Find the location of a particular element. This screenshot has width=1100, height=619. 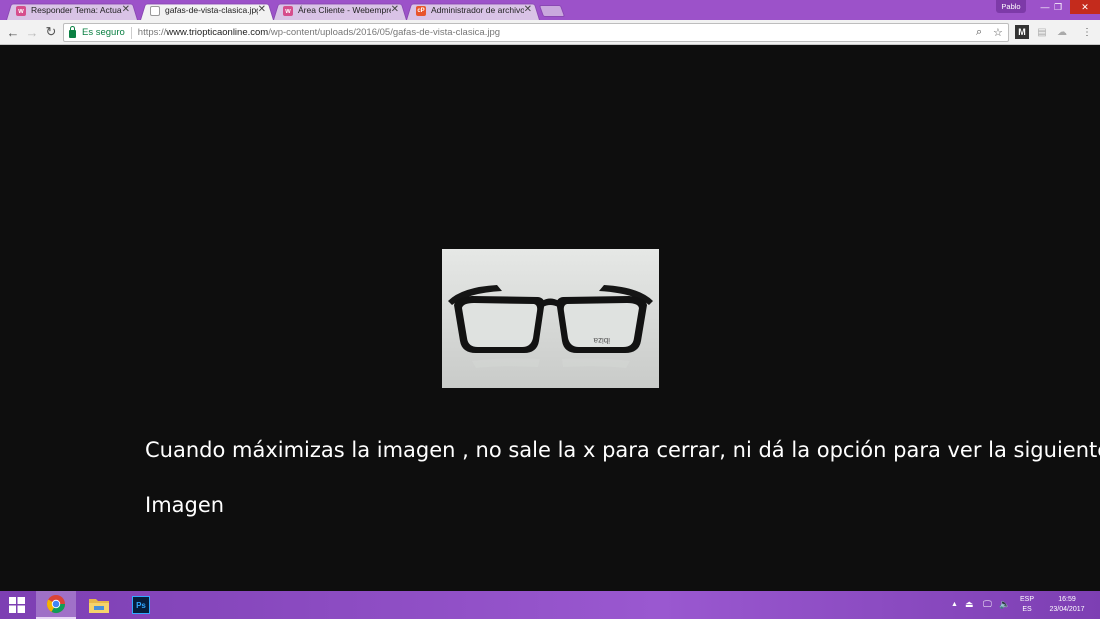

chrome-icon is located at coordinates (56, 605).